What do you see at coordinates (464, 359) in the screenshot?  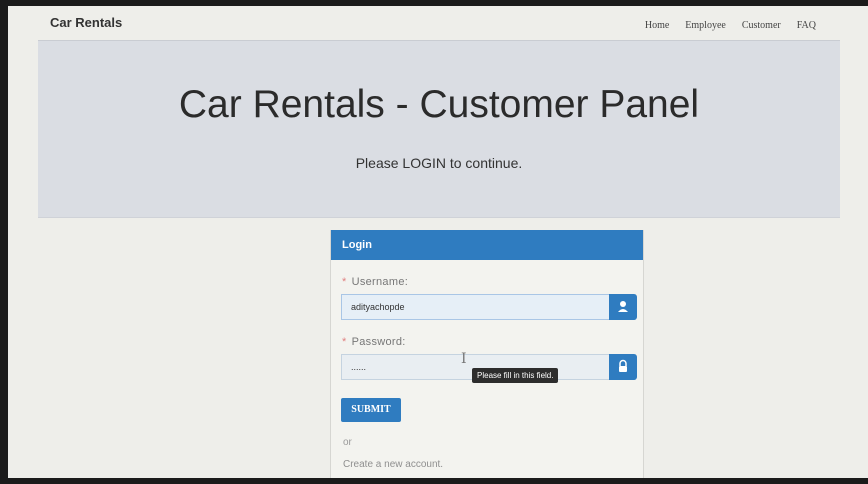 I see `text-cursor-icon: I` at bounding box center [464, 359].